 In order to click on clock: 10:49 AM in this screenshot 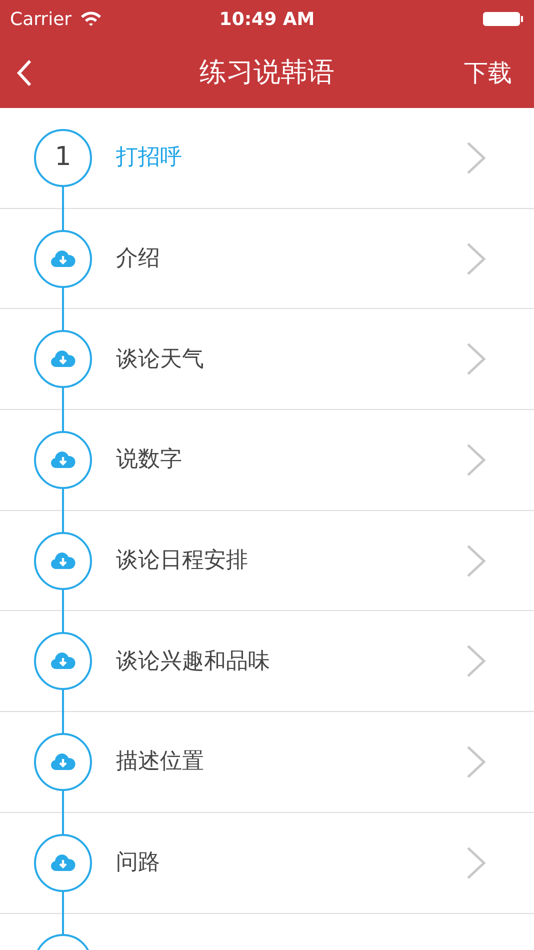, I will do `click(267, 20)`.